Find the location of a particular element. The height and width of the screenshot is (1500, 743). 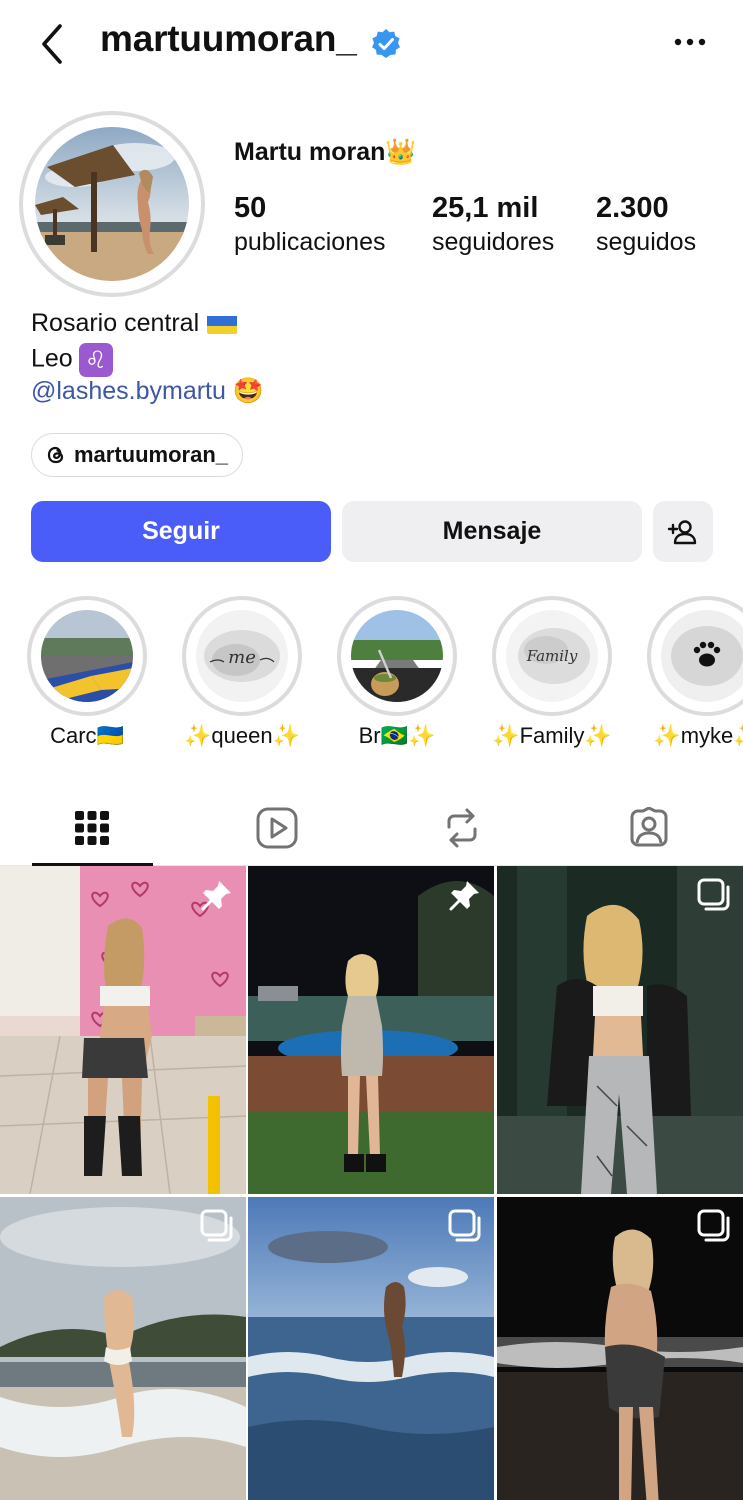

threads-icon is located at coordinates (55, 455).